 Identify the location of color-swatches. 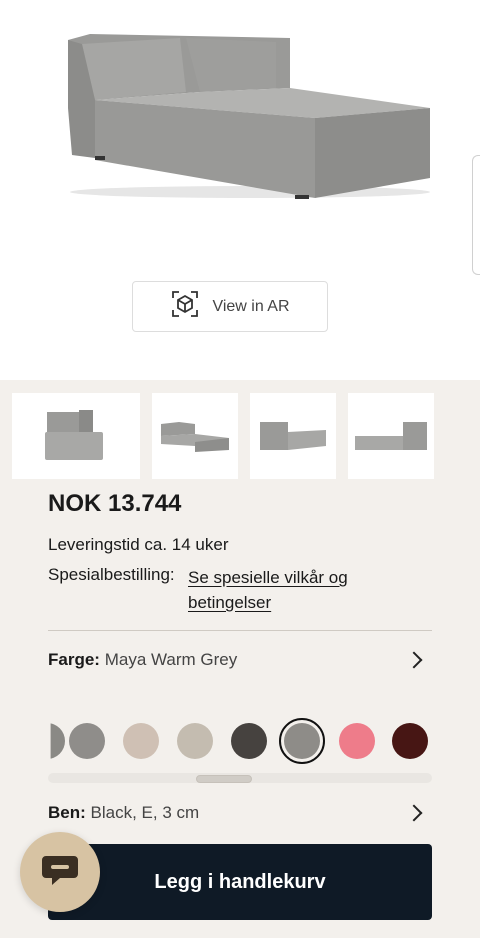
(240, 741).